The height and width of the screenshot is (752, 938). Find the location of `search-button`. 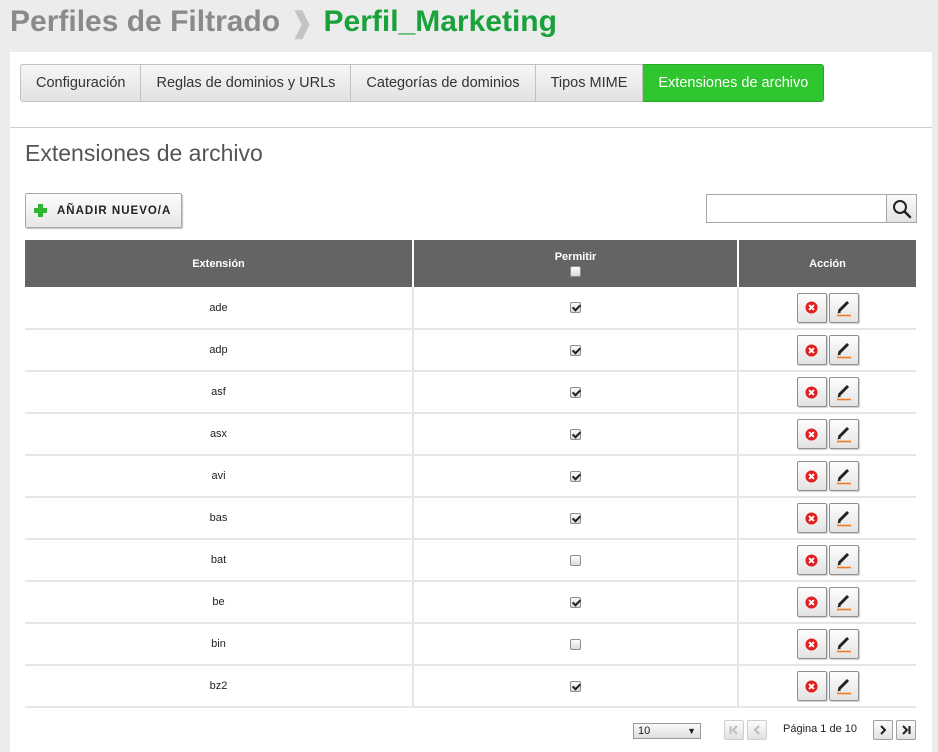

search-button is located at coordinates (901, 208).